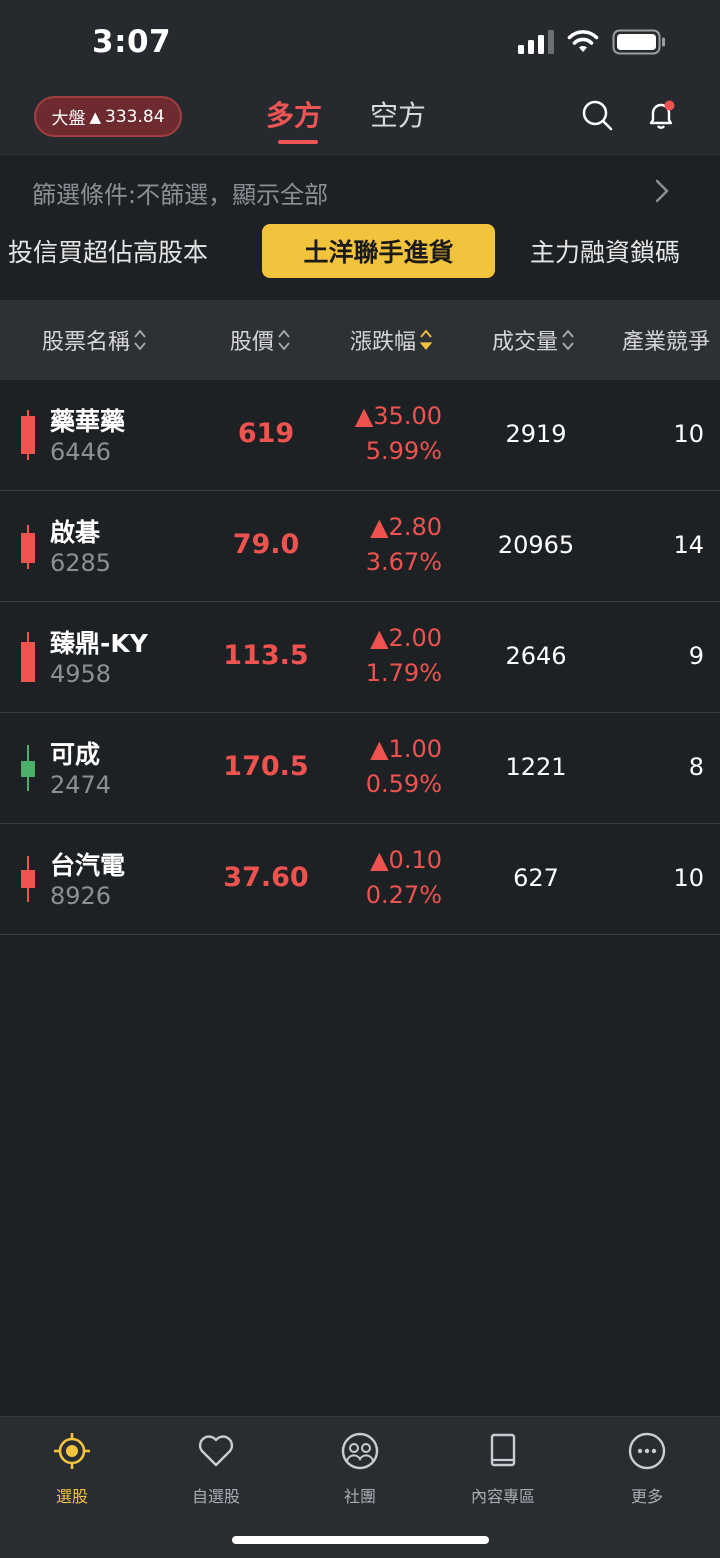 This screenshot has width=720, height=1558. I want to click on active-tab-indicator, so click(298, 142).